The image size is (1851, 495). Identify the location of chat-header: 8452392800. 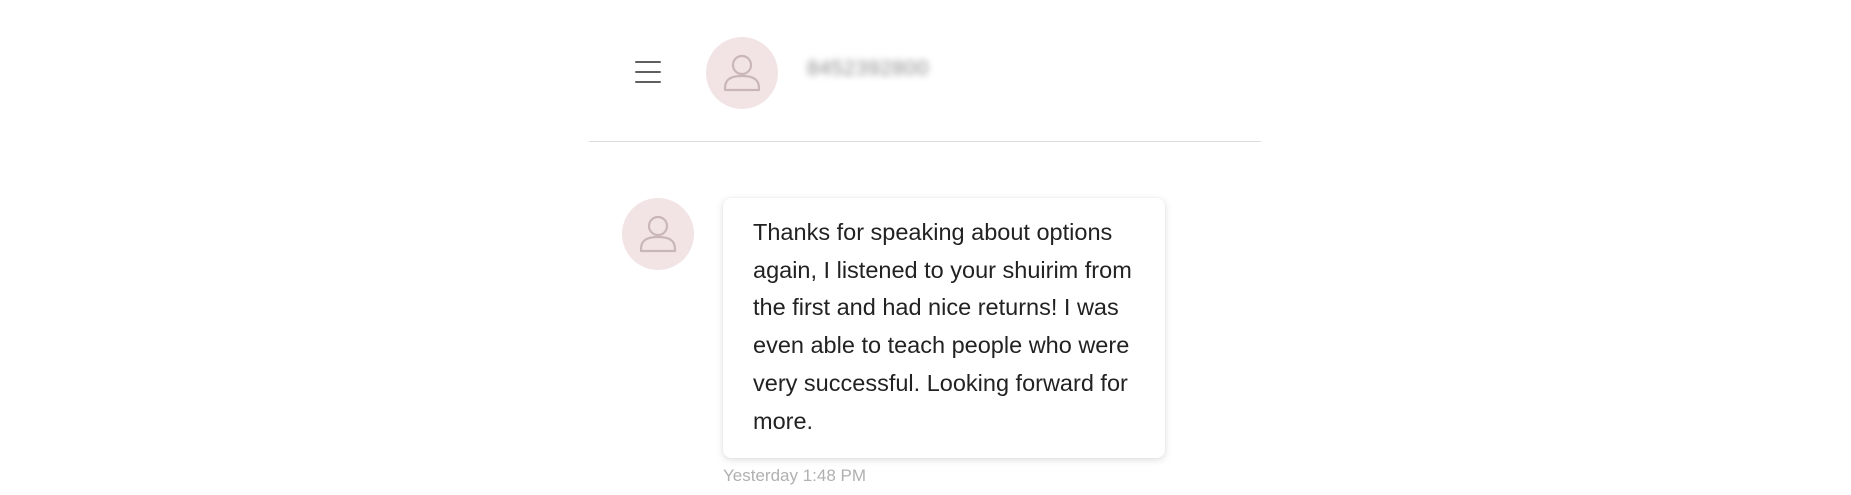
(925, 71).